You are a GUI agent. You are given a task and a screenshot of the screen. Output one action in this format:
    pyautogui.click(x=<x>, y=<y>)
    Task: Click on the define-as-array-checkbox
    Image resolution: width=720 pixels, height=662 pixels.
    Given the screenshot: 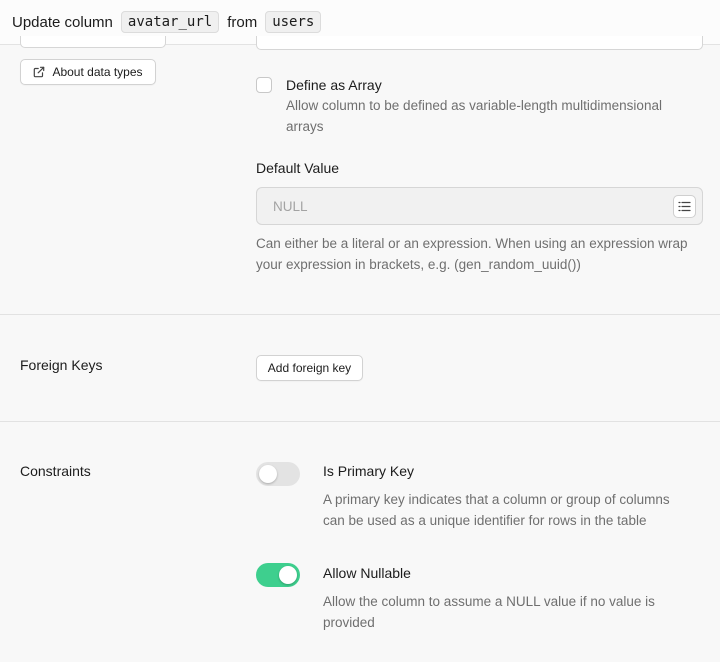 What is the action you would take?
    pyautogui.click(x=264, y=85)
    